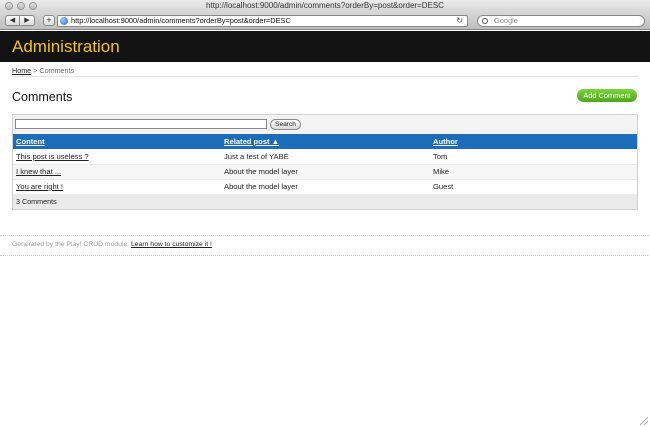 The width and height of the screenshot is (650, 427). I want to click on breadcrumb: Home > Comments, so click(43, 70).